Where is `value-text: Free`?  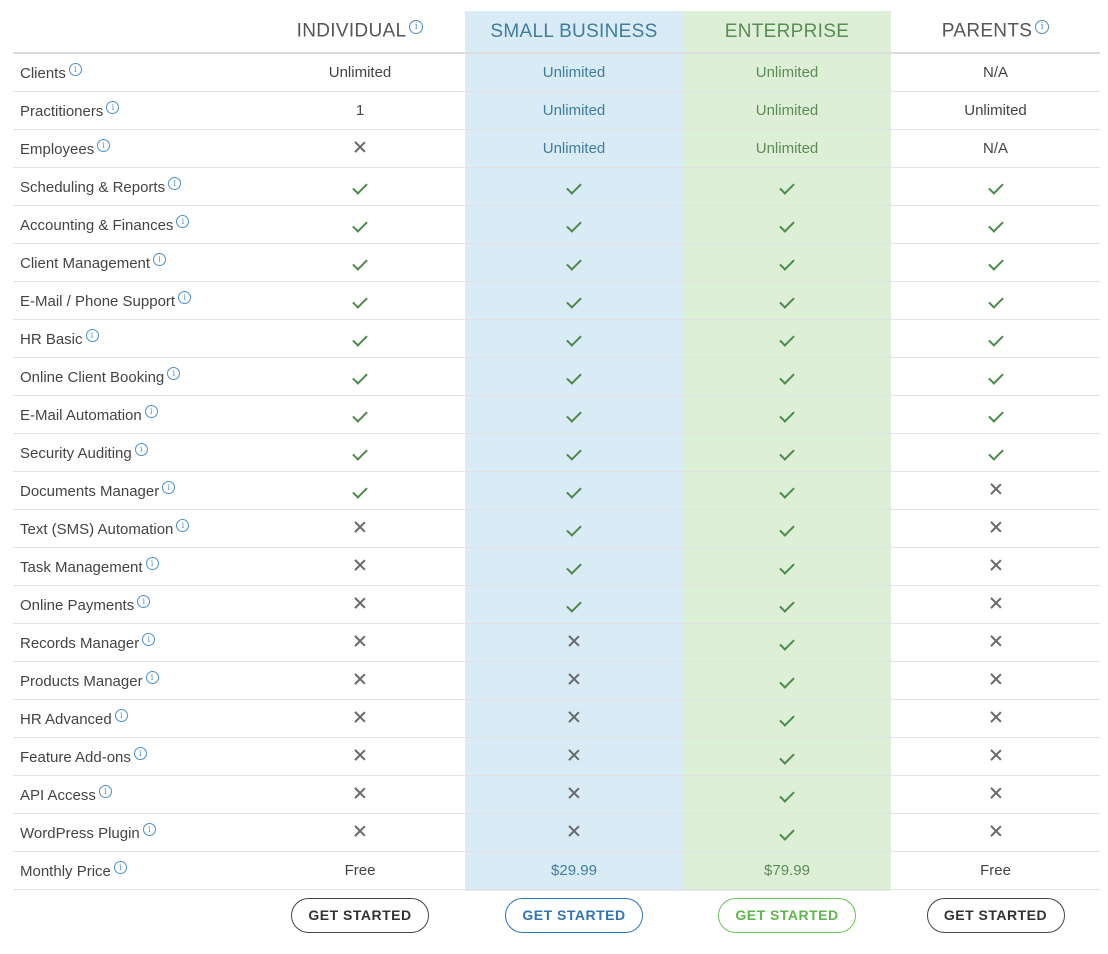 value-text: Free is located at coordinates (995, 870).